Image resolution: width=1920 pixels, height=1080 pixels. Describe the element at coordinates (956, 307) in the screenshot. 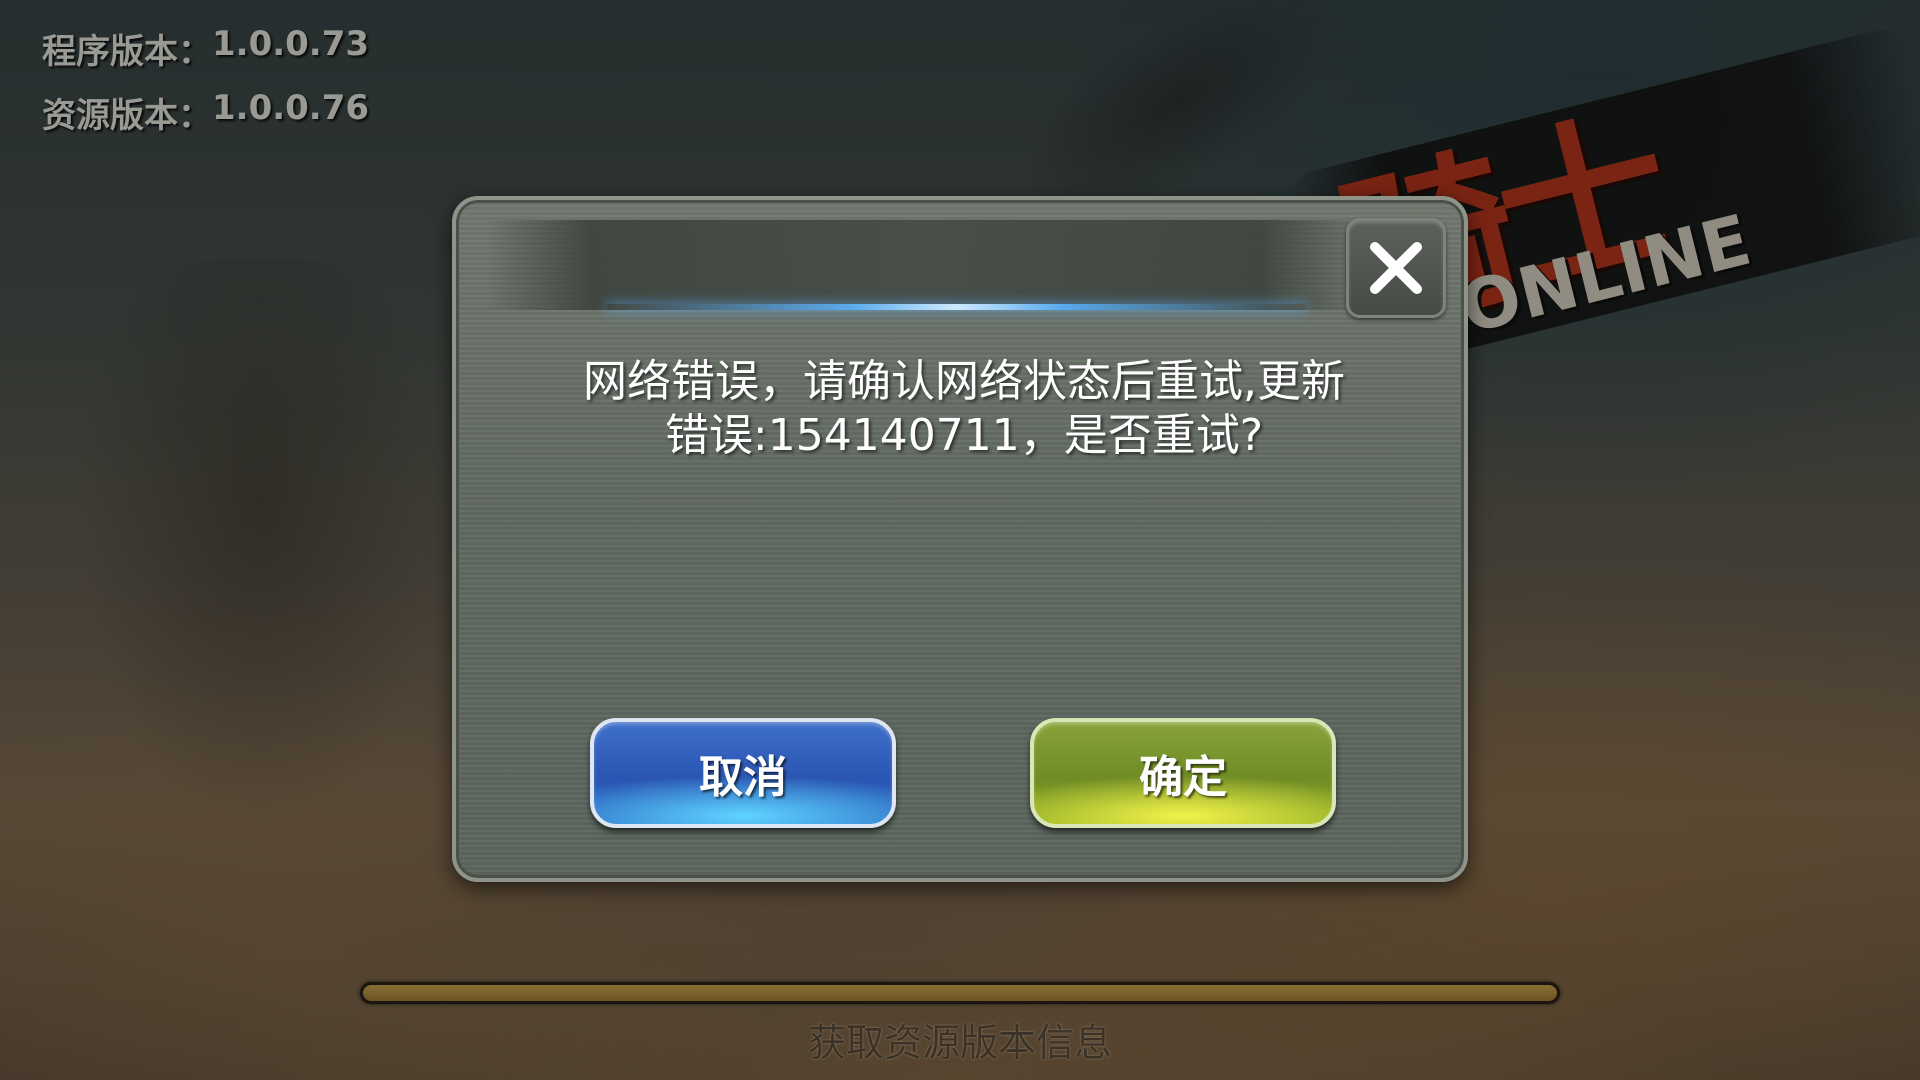

I see `dialog-header-glow` at that location.